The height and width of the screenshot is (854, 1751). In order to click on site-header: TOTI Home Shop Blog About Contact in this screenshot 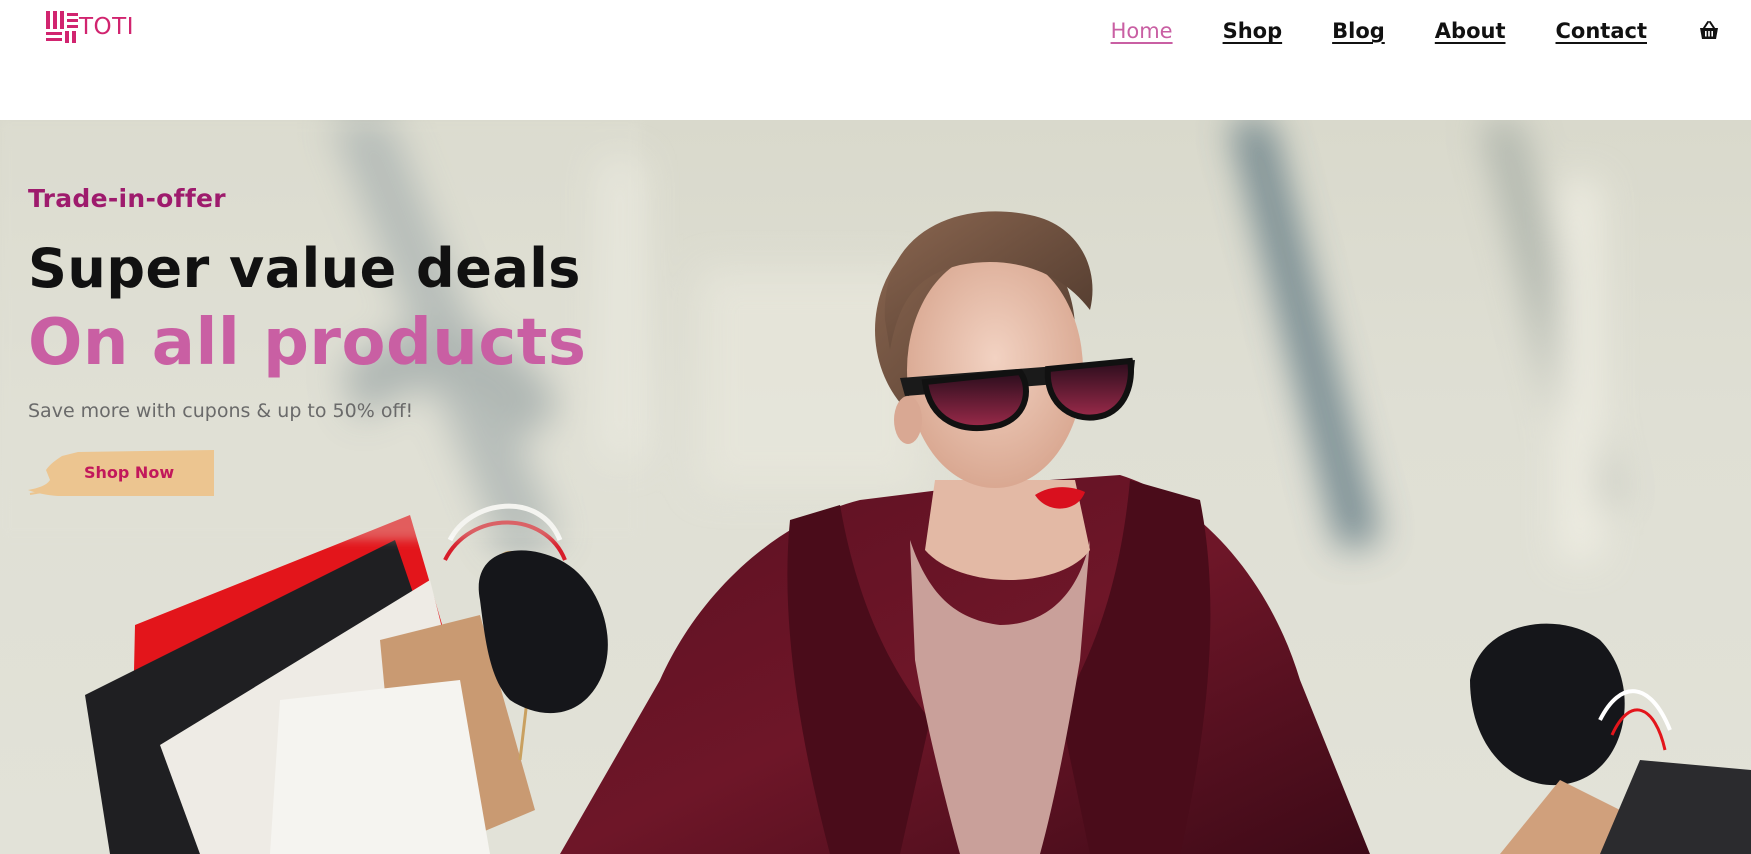, I will do `click(875, 60)`.